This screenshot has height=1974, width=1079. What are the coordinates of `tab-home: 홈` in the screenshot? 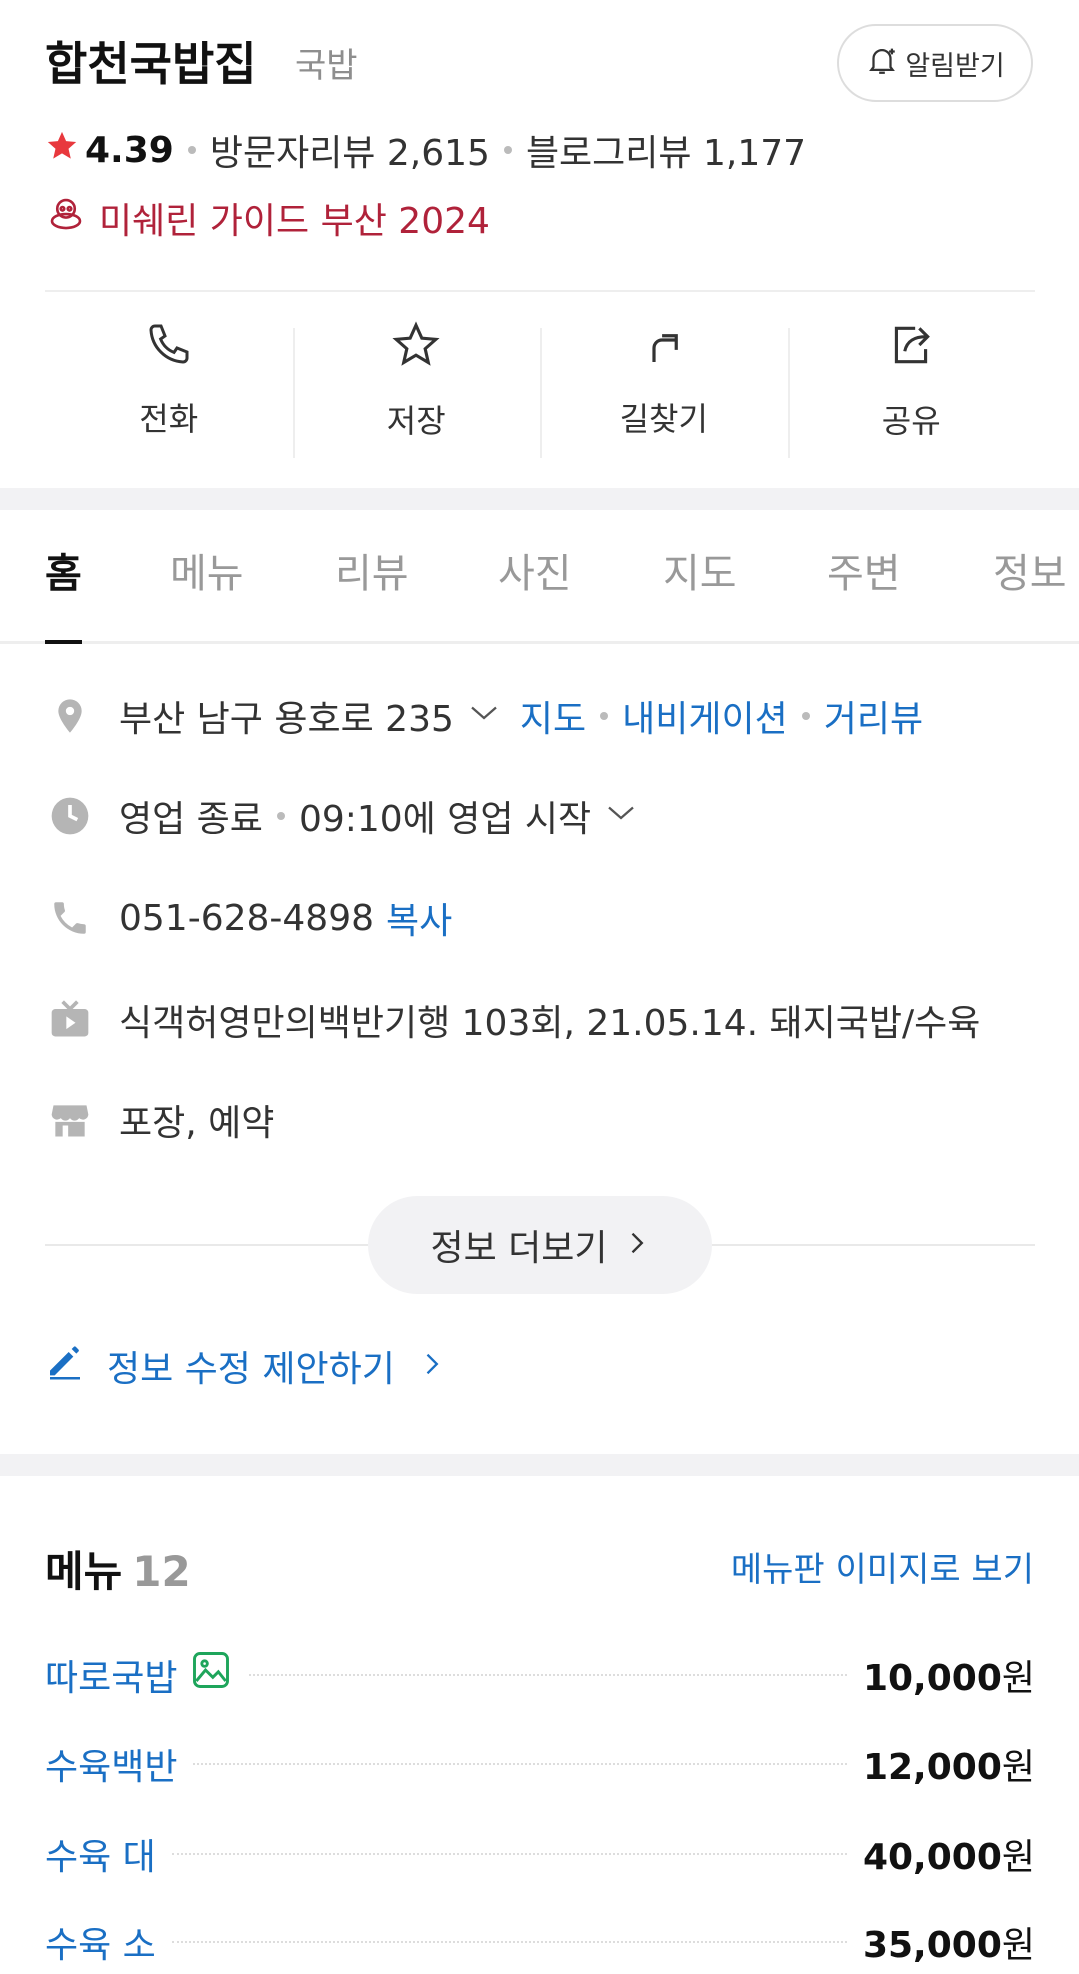 It's located at (63, 579).